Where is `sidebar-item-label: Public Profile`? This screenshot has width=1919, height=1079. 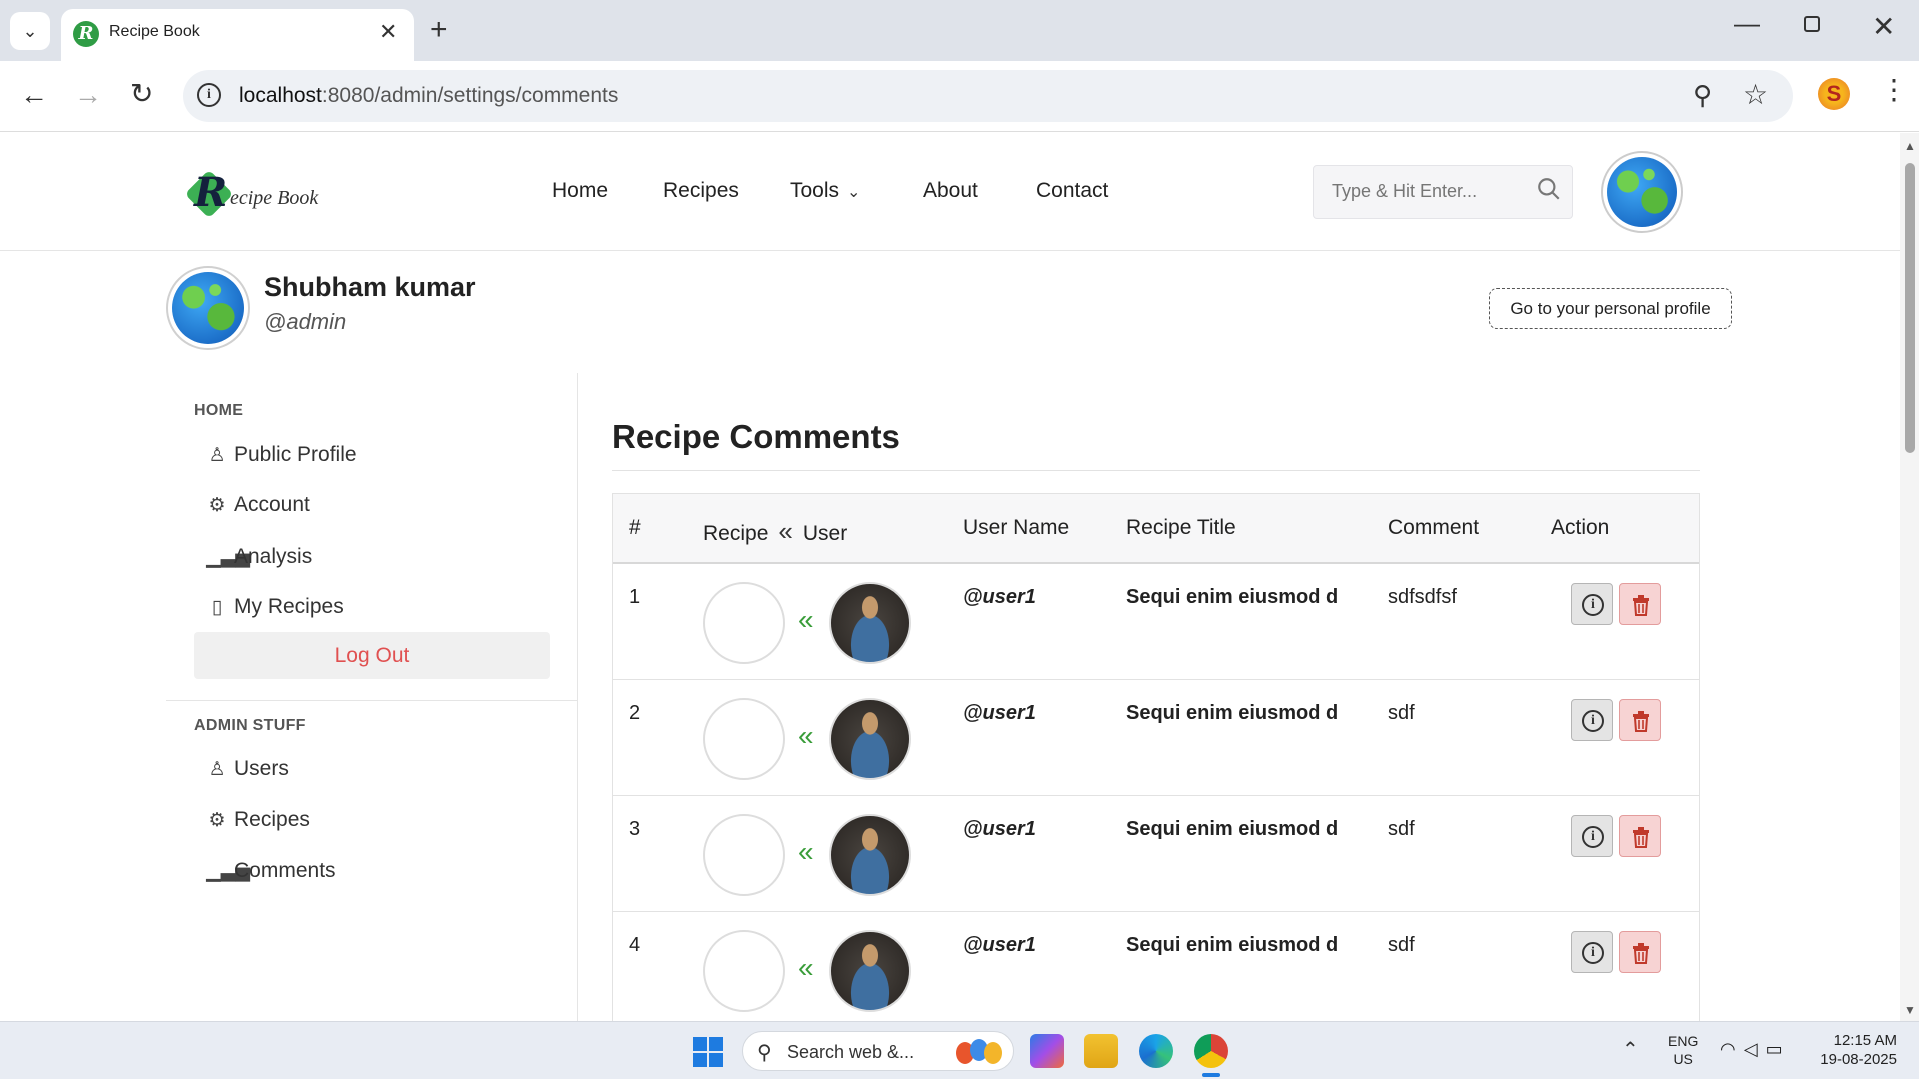 sidebar-item-label: Public Profile is located at coordinates (295, 454).